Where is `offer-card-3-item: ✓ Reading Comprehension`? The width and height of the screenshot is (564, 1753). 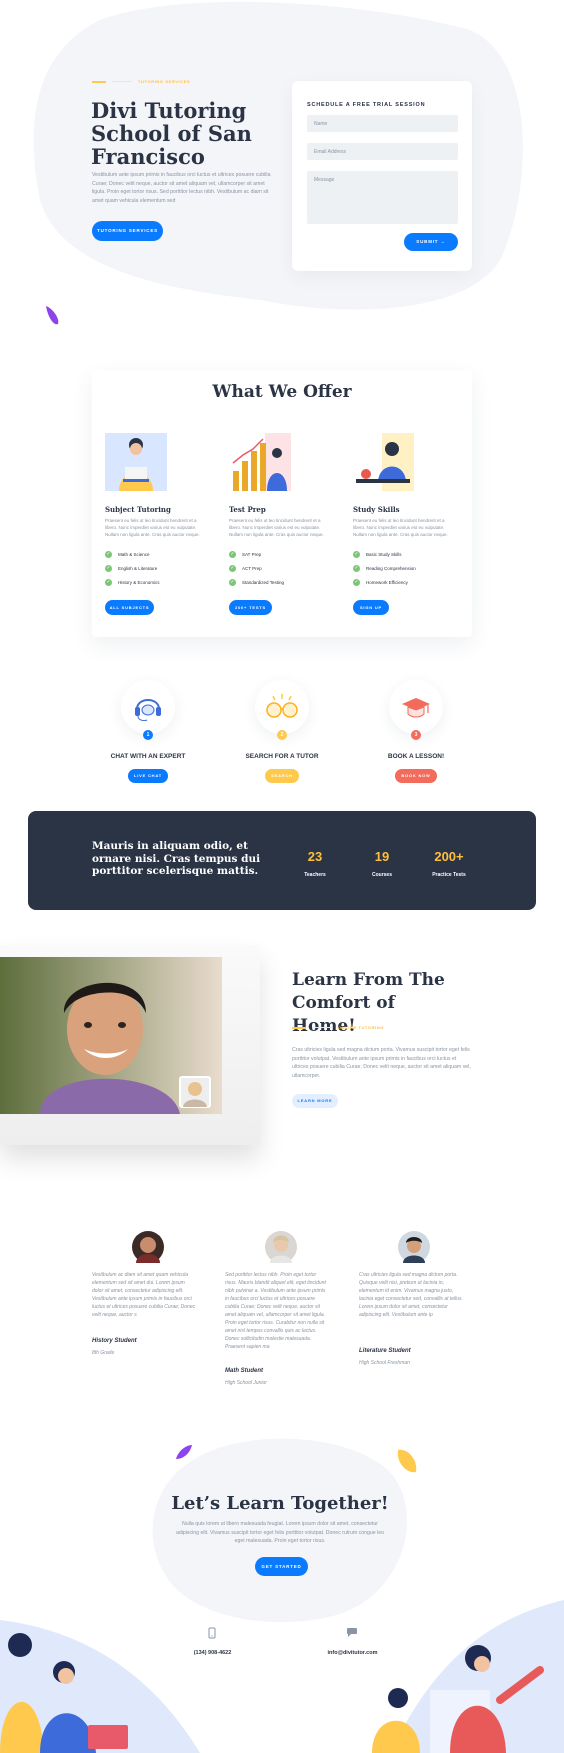 offer-card-3-item: ✓ Reading Comprehension is located at coordinates (384, 568).